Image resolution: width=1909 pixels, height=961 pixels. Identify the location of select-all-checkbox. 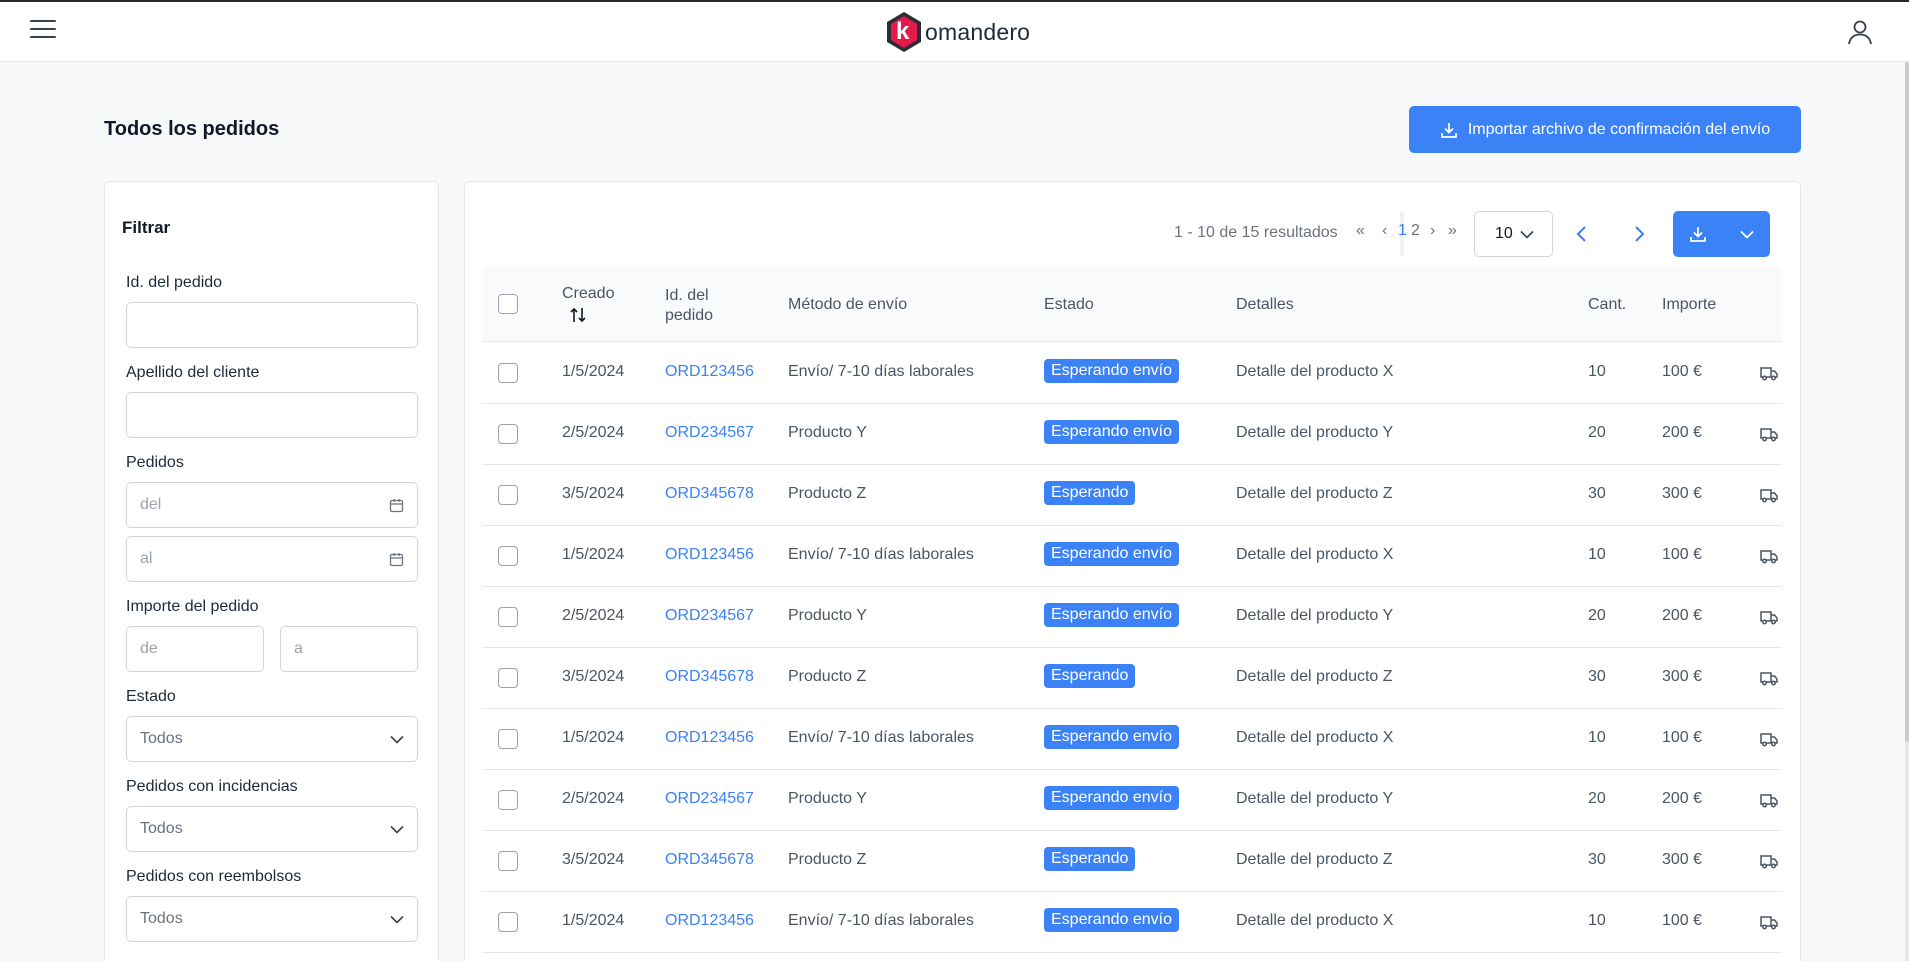
(508, 304).